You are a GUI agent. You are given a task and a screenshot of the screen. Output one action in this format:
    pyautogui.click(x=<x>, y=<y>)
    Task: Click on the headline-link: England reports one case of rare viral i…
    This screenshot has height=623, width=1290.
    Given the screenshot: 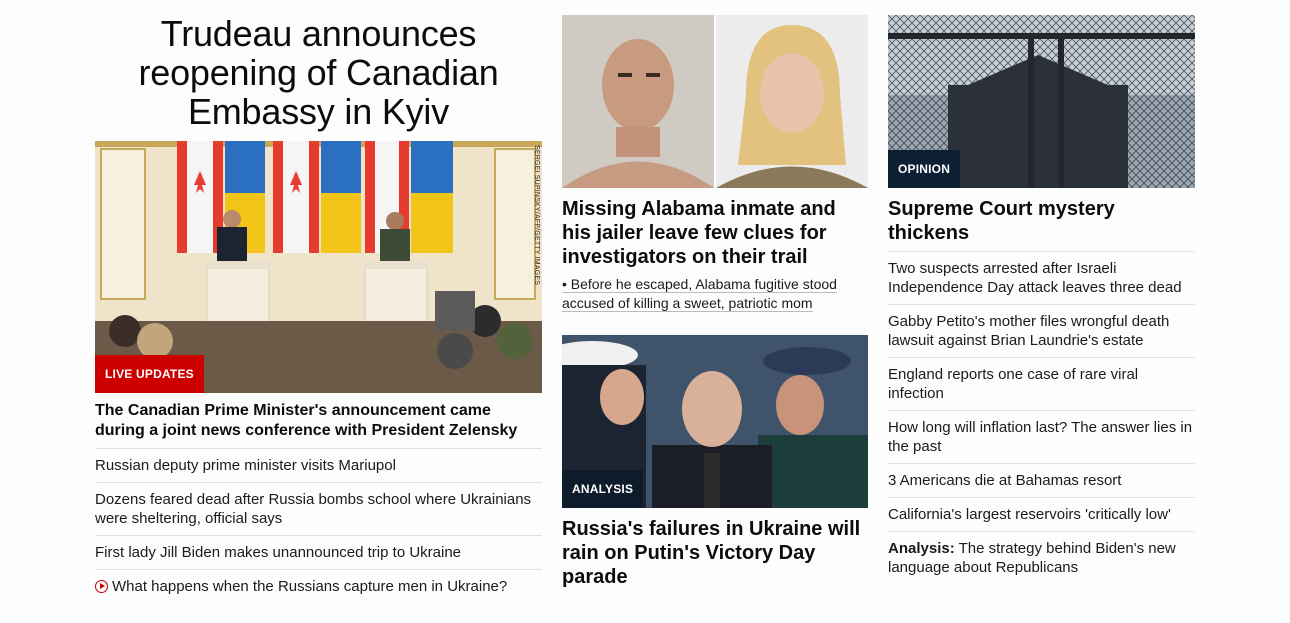 What is the action you would take?
    pyautogui.click(x=1013, y=384)
    